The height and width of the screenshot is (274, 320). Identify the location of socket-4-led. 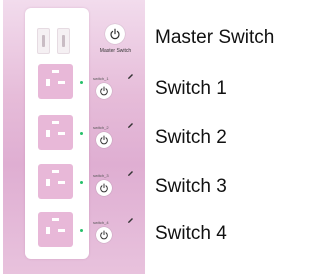
(81, 230).